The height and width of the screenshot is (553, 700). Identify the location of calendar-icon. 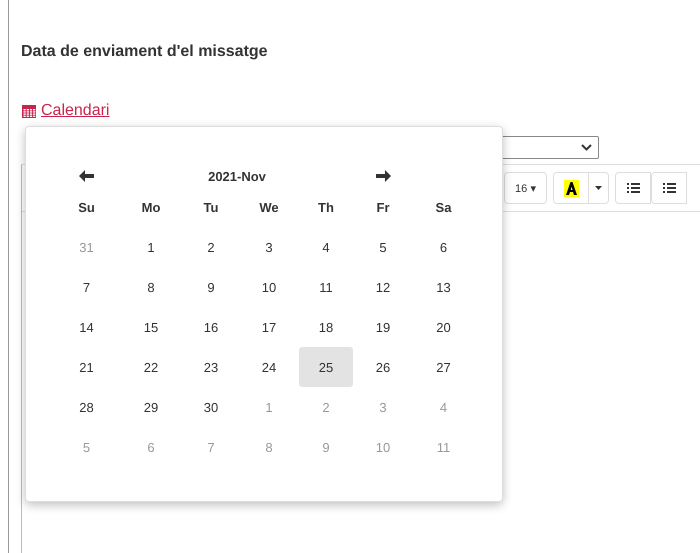
(29, 111).